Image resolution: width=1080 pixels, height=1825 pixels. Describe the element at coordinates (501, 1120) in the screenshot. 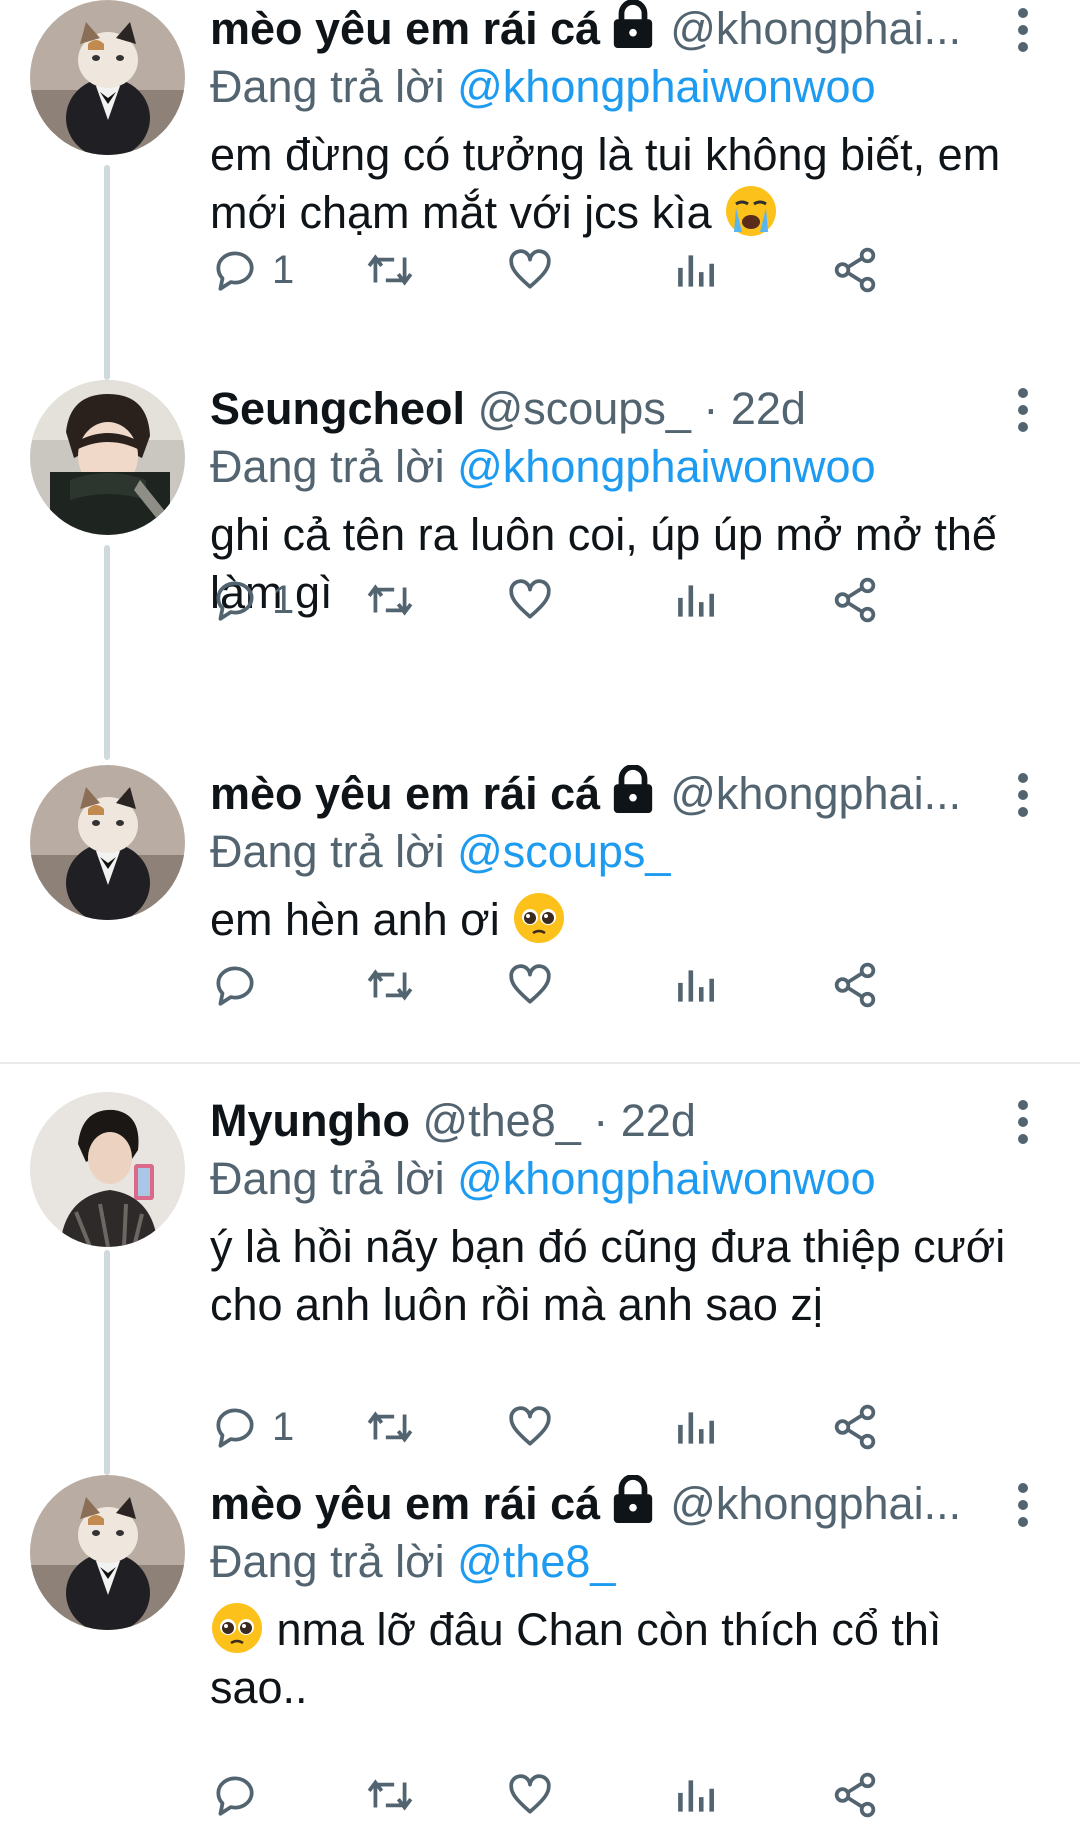

I see `user-handle: @the8_` at that location.